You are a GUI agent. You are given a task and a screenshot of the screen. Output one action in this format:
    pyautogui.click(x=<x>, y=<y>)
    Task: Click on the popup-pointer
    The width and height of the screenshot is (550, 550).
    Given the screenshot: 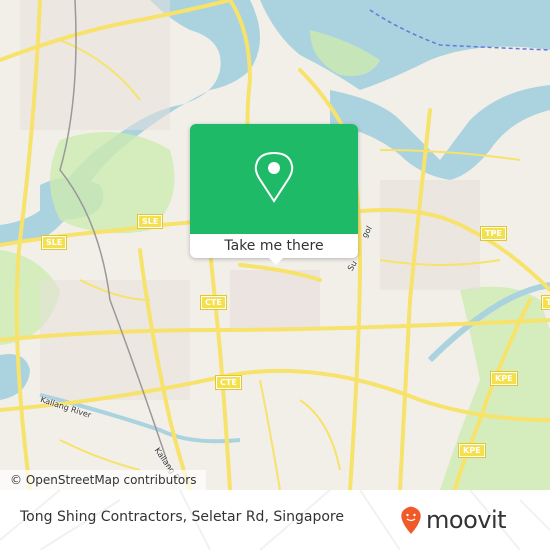 What is the action you would take?
    pyautogui.click(x=276, y=260)
    